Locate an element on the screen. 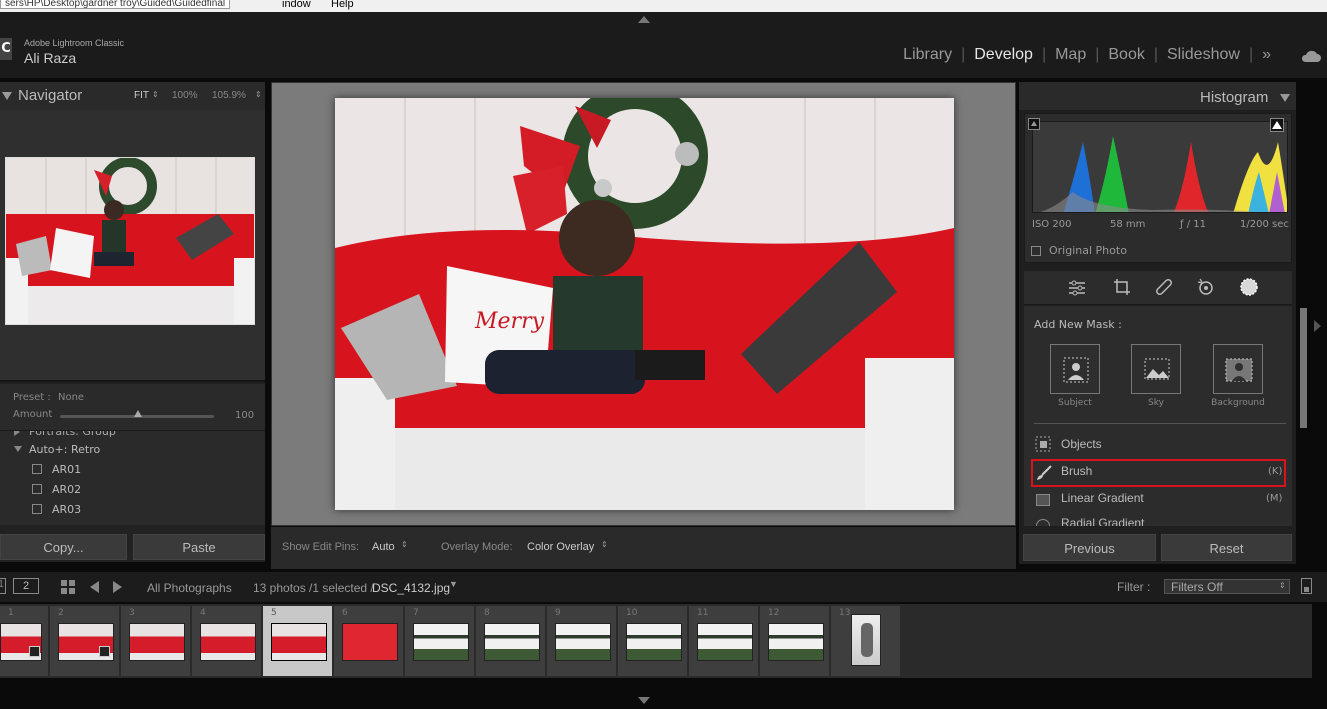 This screenshot has height=709, width=1327. preset-group: Auto+: Retro is located at coordinates (64, 449).